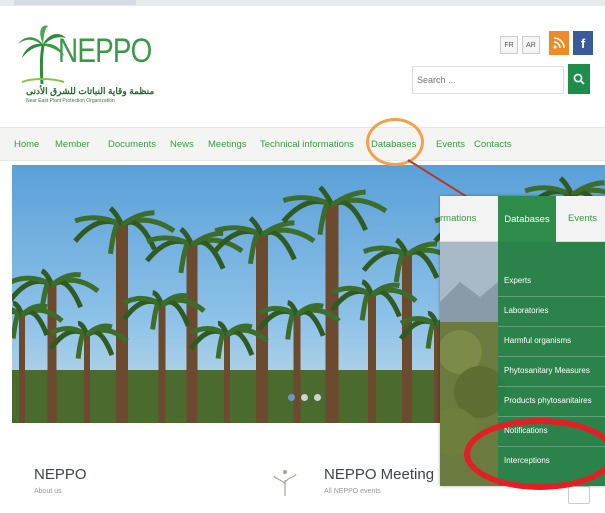 This screenshot has height=513, width=605. Describe the element at coordinates (60, 474) in the screenshot. I see `card-title-neppo: NEPPO` at that location.